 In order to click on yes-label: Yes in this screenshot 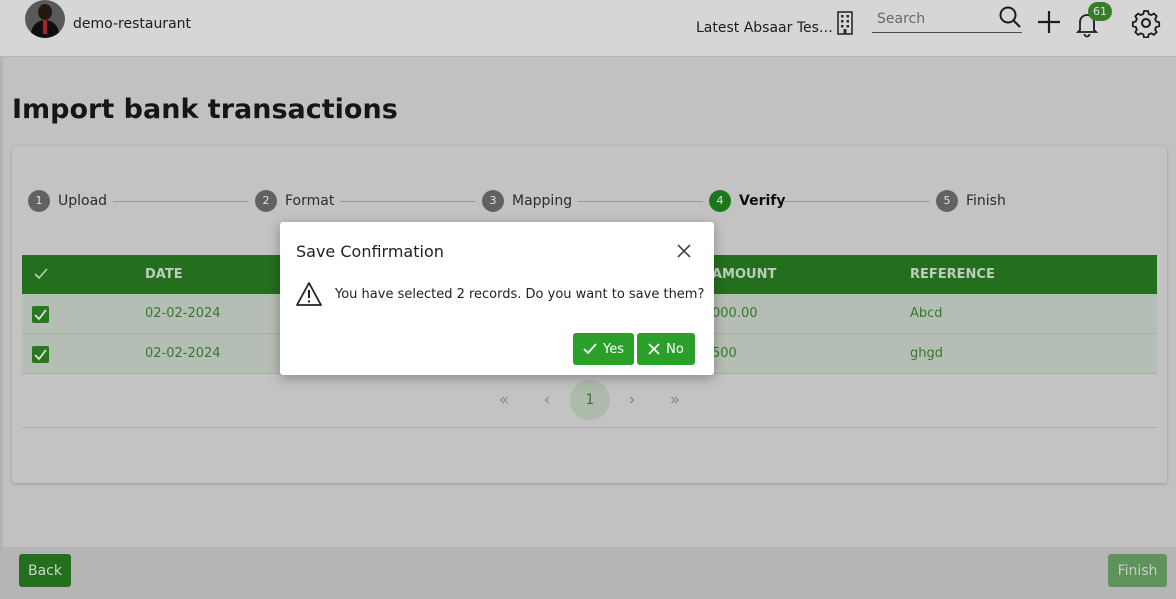, I will do `click(613, 349)`.